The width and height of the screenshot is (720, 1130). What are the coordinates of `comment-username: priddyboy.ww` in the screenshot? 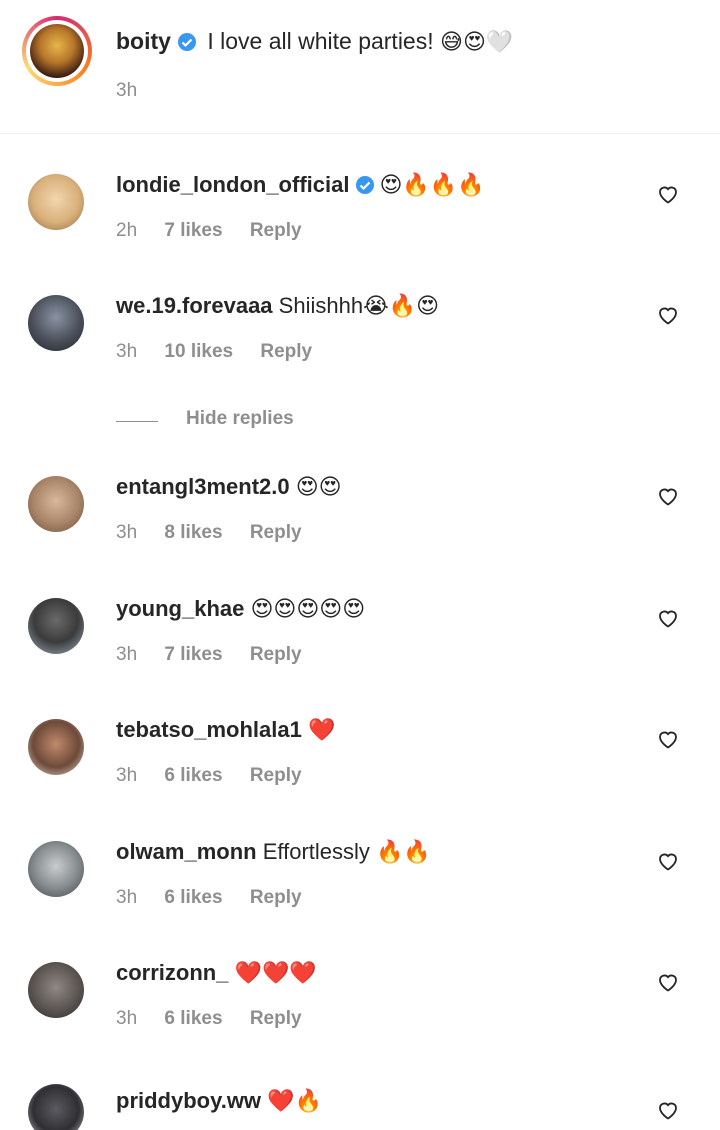 It's located at (188, 1100).